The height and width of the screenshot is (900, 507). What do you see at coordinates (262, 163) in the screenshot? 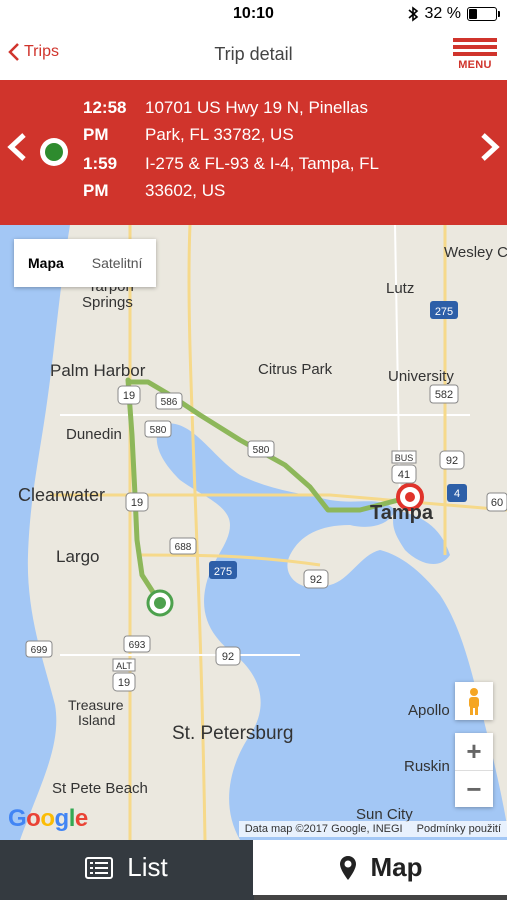
I see `end-address-line-1: I-275 & FL-93 & I-4, Tampa, FL` at bounding box center [262, 163].